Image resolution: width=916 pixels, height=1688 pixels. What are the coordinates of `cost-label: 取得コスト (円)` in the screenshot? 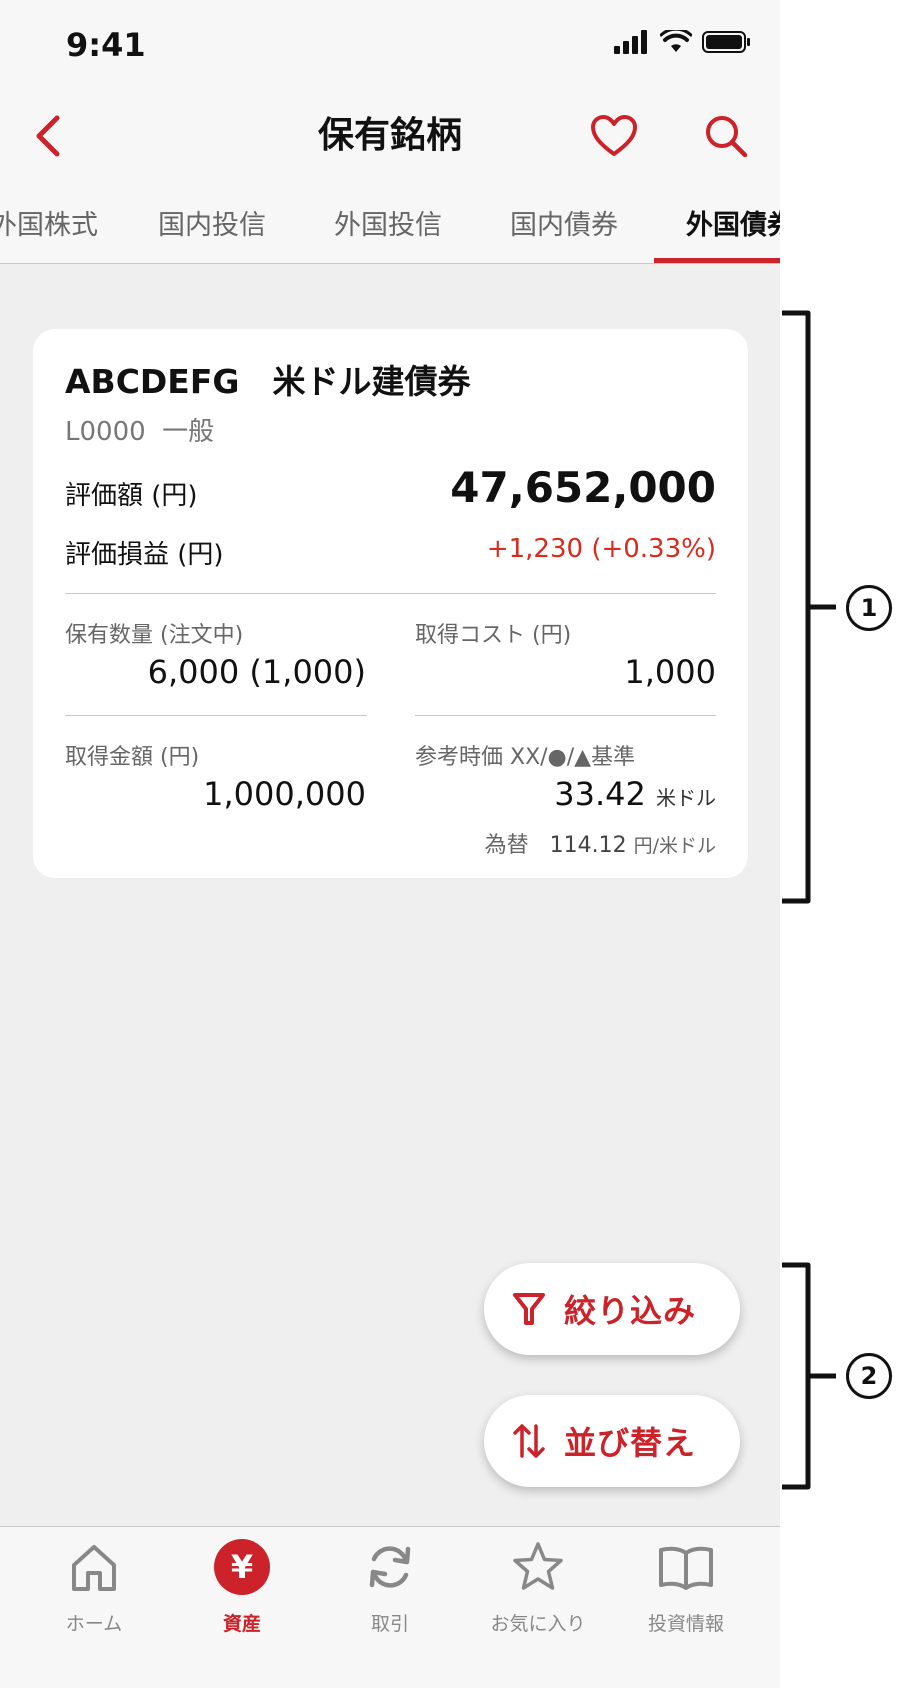 It's located at (493, 635).